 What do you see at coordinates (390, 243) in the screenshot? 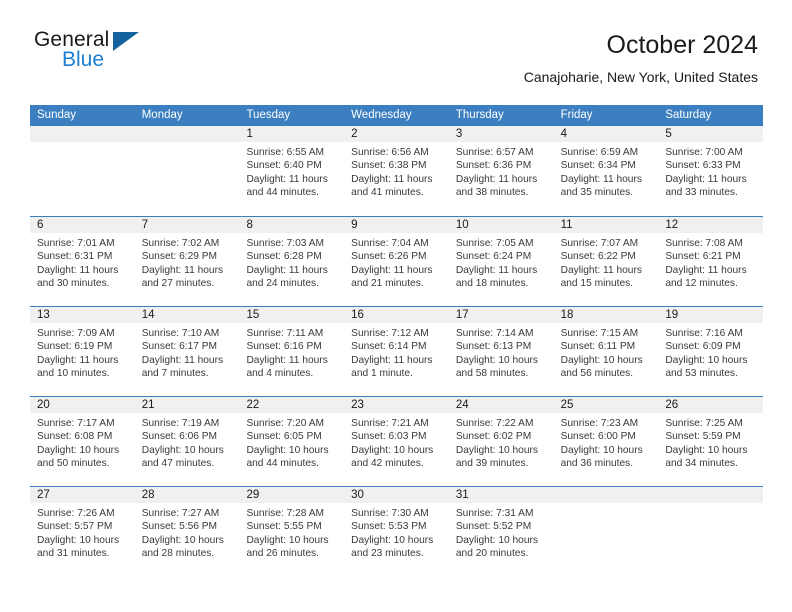
I see `sunrise-text: Sunrise: 7:04 AM` at bounding box center [390, 243].